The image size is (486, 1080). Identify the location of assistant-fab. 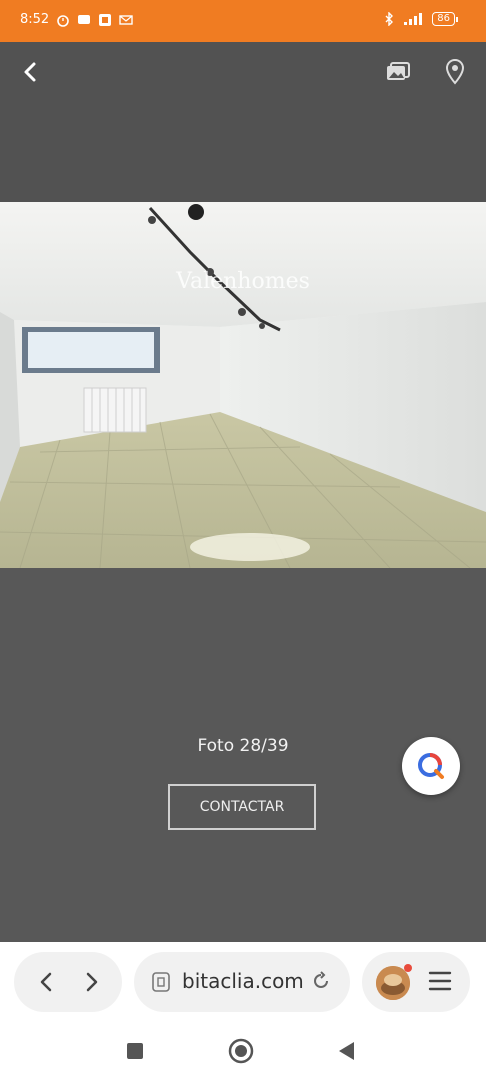
(431, 766).